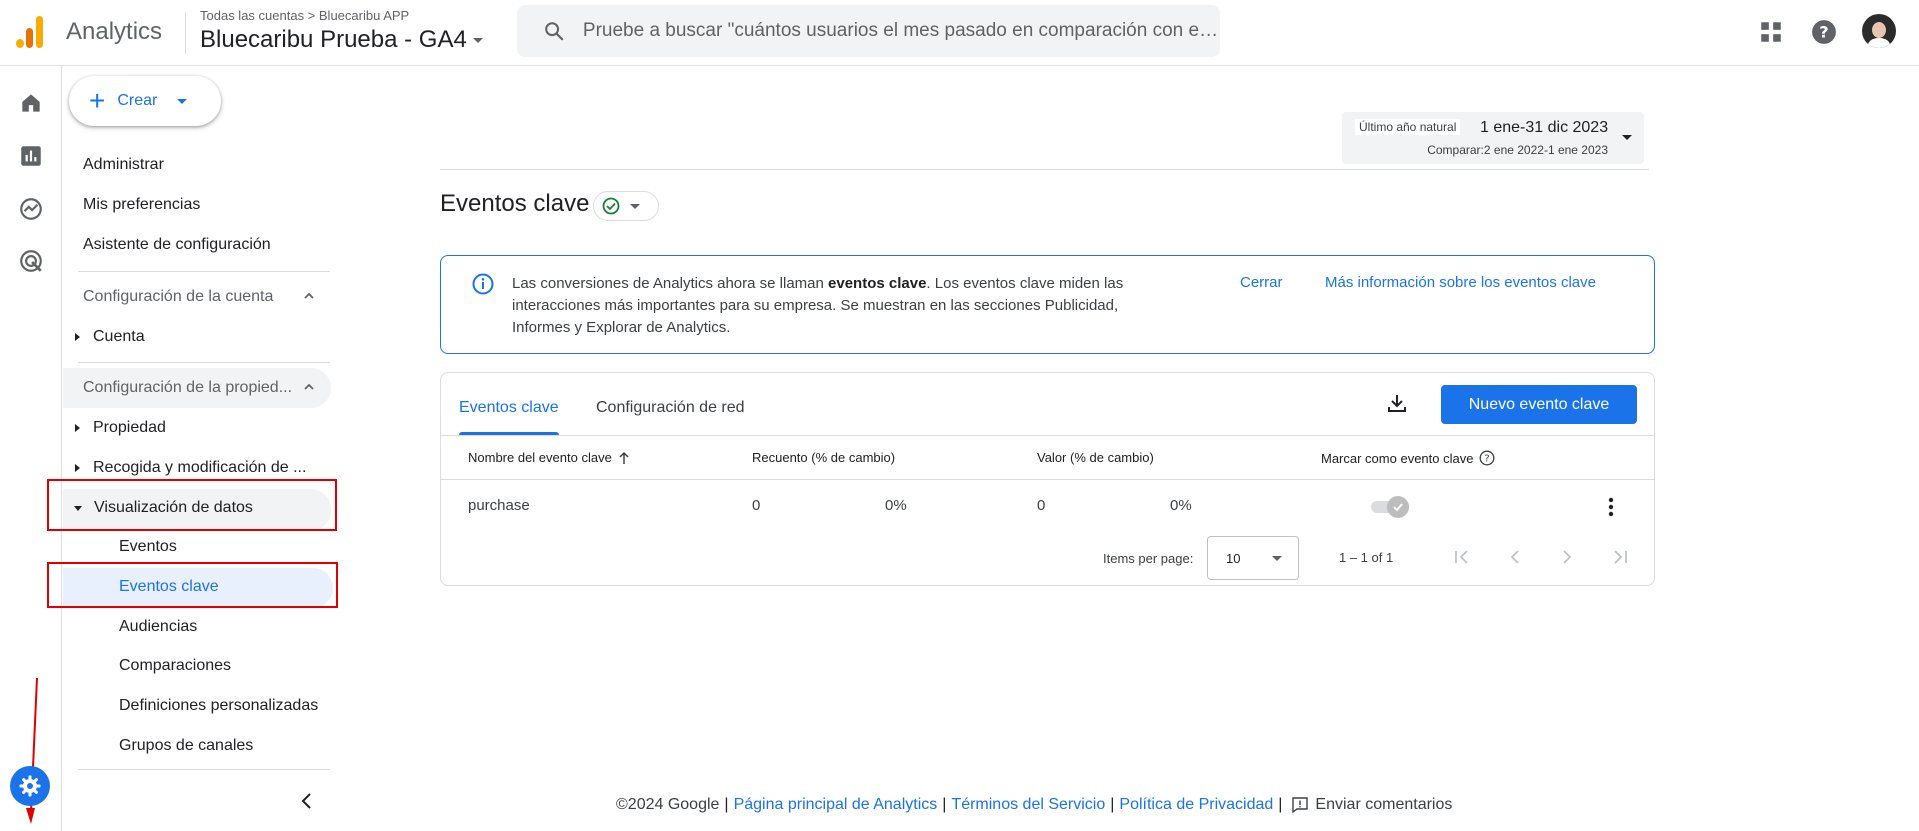  What do you see at coordinates (540, 457) in the screenshot?
I see `column-header-name-label: Nombre del evento clave` at bounding box center [540, 457].